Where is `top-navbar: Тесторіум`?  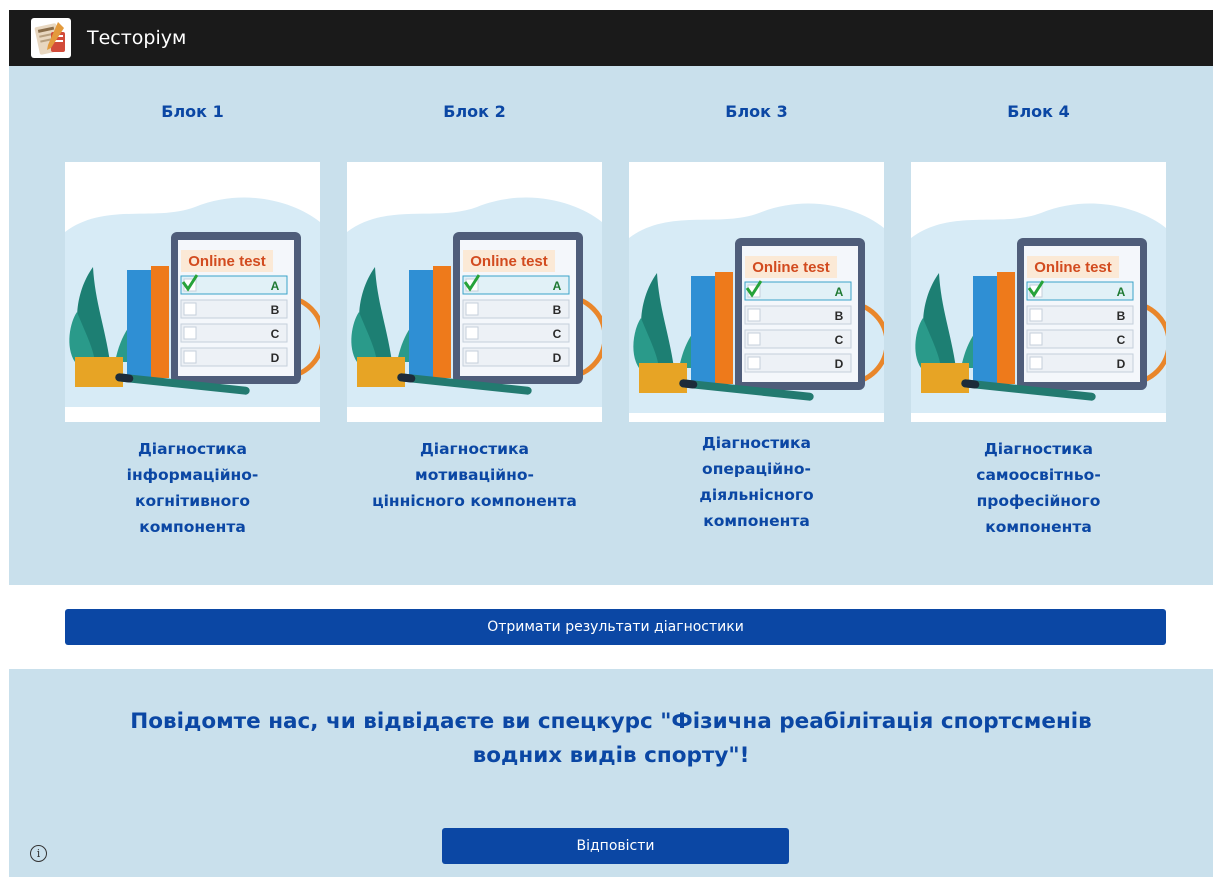
top-navbar: Тесторіум is located at coordinates (611, 38).